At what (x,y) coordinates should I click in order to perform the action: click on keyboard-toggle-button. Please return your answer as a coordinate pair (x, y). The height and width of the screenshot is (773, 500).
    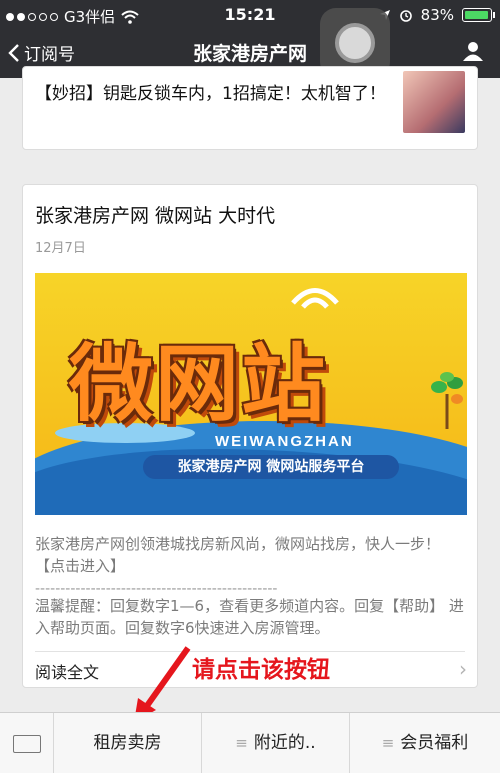
    Looking at the image, I should click on (27, 743).